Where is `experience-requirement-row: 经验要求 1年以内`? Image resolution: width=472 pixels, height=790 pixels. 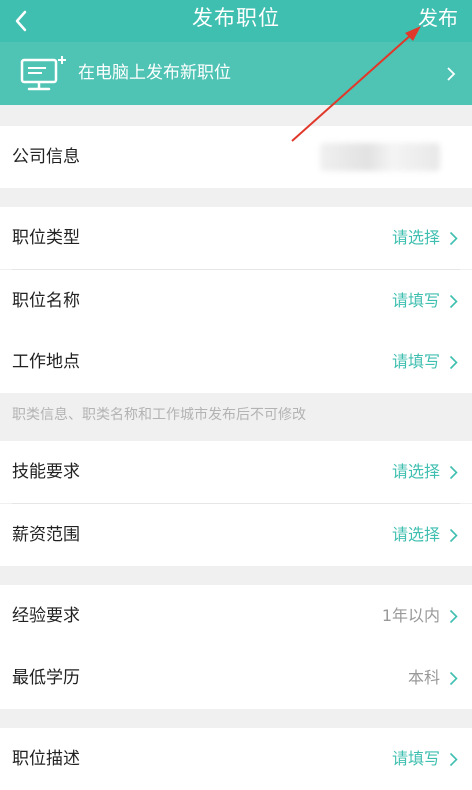
experience-requirement-row: 经验要求 1年以内 is located at coordinates (236, 616).